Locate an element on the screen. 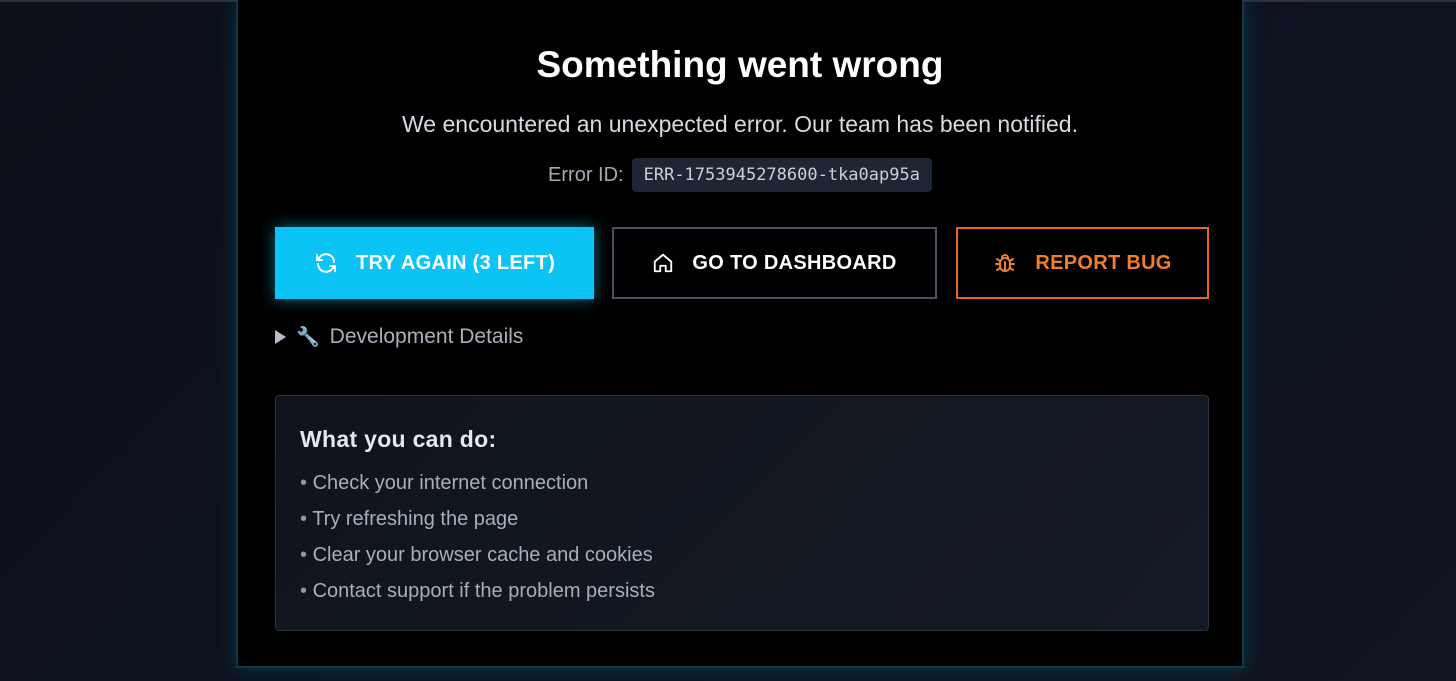 This screenshot has height=681, width=1456. try-again-button: TRY AGAIN (3 LEFT) is located at coordinates (434, 263).